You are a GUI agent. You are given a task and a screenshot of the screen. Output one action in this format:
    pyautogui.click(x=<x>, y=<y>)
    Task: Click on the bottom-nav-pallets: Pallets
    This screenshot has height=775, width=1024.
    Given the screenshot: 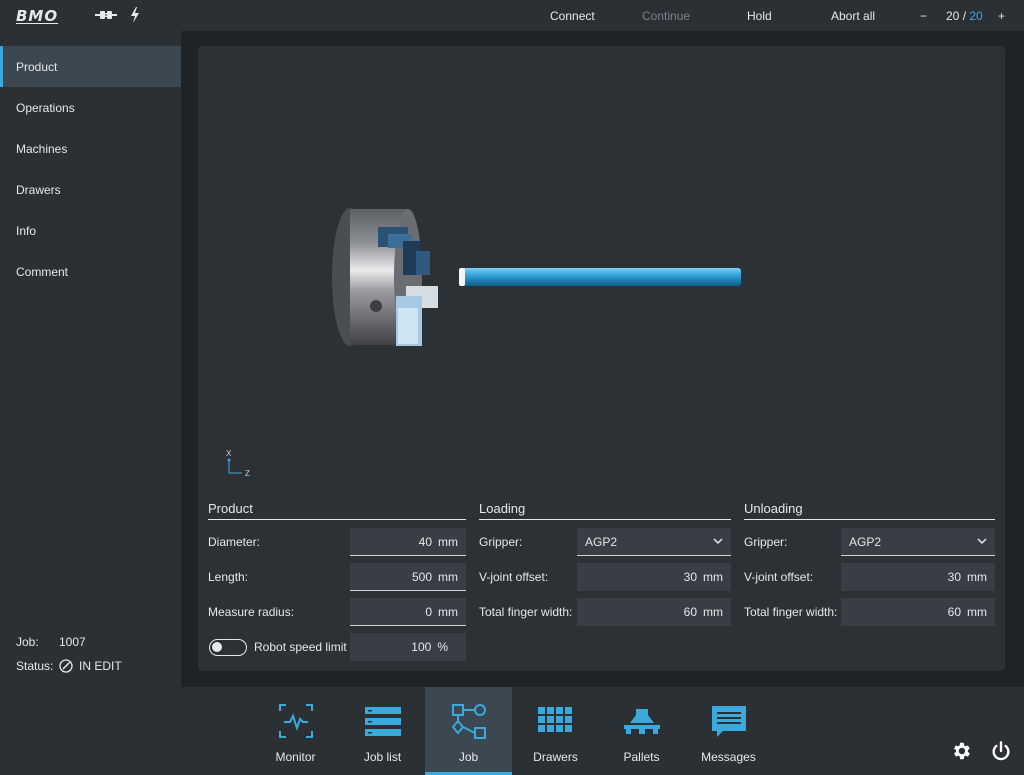 What is the action you would take?
    pyautogui.click(x=641, y=731)
    